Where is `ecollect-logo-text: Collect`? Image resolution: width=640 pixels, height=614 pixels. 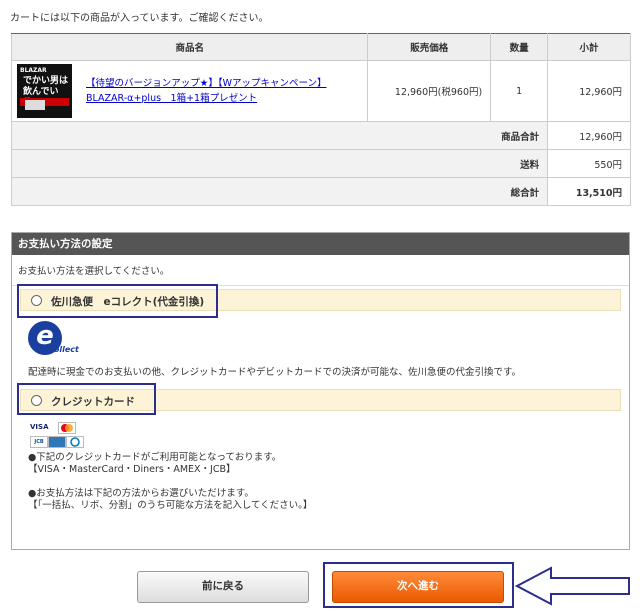
ecollect-logo-text: Collect is located at coordinates (63, 349).